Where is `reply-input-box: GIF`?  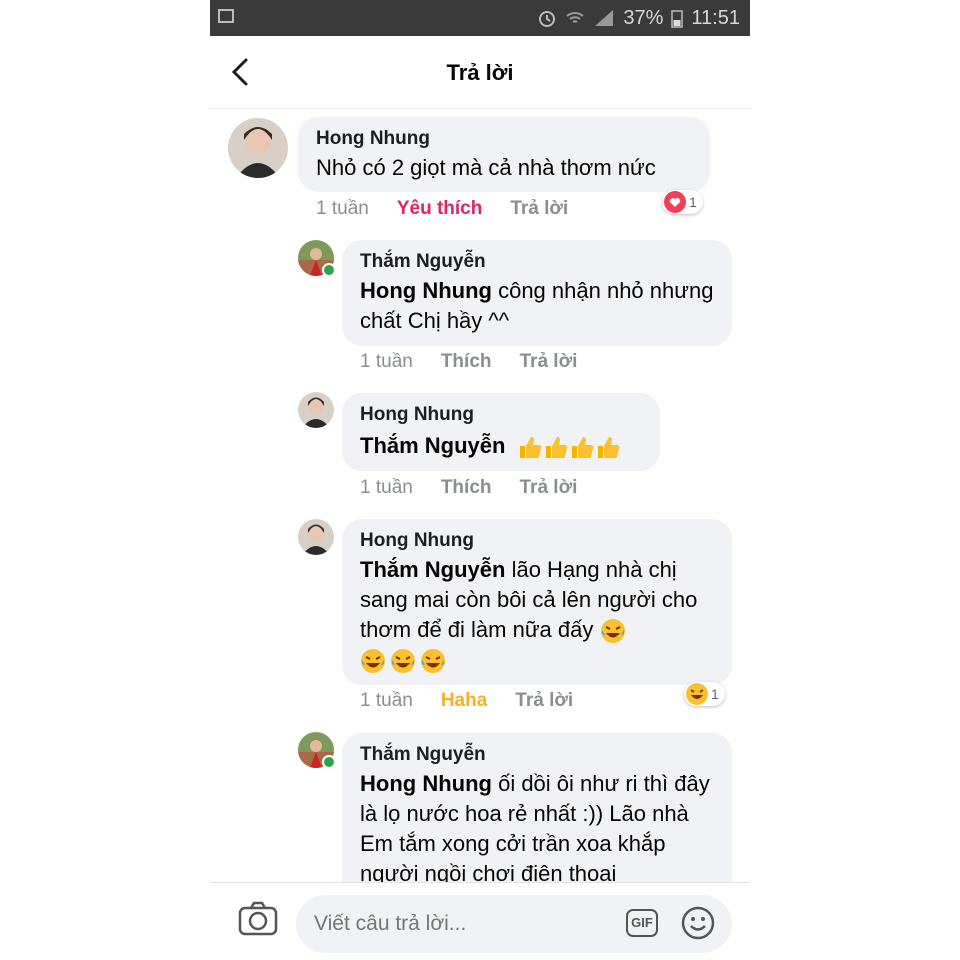 reply-input-box: GIF is located at coordinates (514, 924).